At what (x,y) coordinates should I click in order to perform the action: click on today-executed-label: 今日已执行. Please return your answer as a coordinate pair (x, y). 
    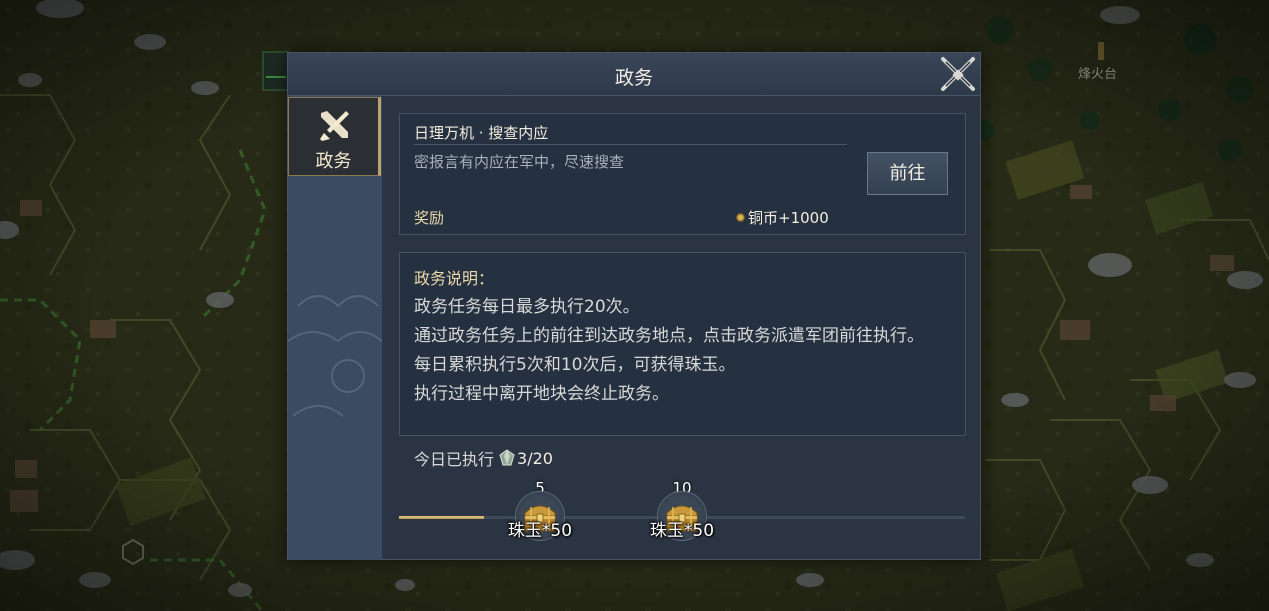
    Looking at the image, I should click on (454, 459).